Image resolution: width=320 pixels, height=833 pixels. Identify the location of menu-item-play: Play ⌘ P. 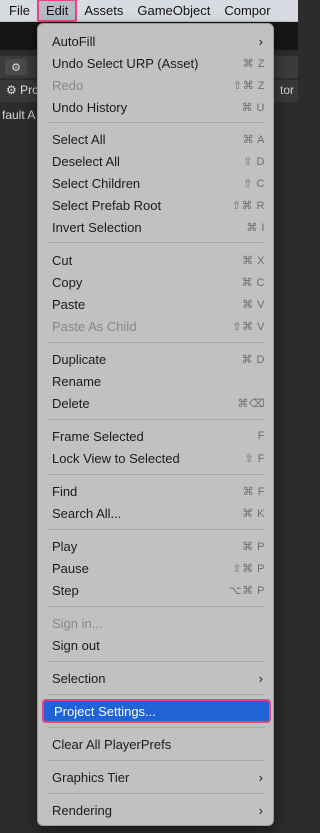
(156, 546).